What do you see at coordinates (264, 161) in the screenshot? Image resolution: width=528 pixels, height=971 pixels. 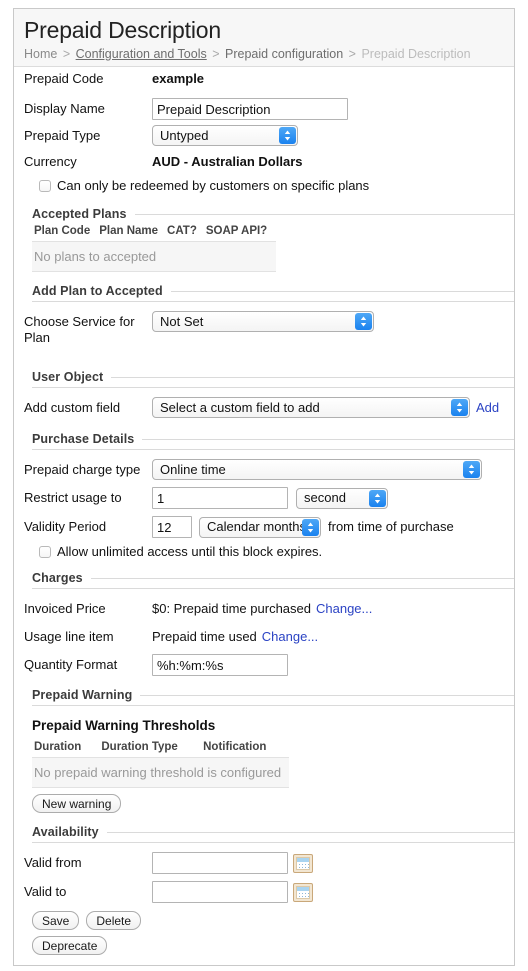 I see `row-currency: Currency AUD - Australian Dollars` at bounding box center [264, 161].